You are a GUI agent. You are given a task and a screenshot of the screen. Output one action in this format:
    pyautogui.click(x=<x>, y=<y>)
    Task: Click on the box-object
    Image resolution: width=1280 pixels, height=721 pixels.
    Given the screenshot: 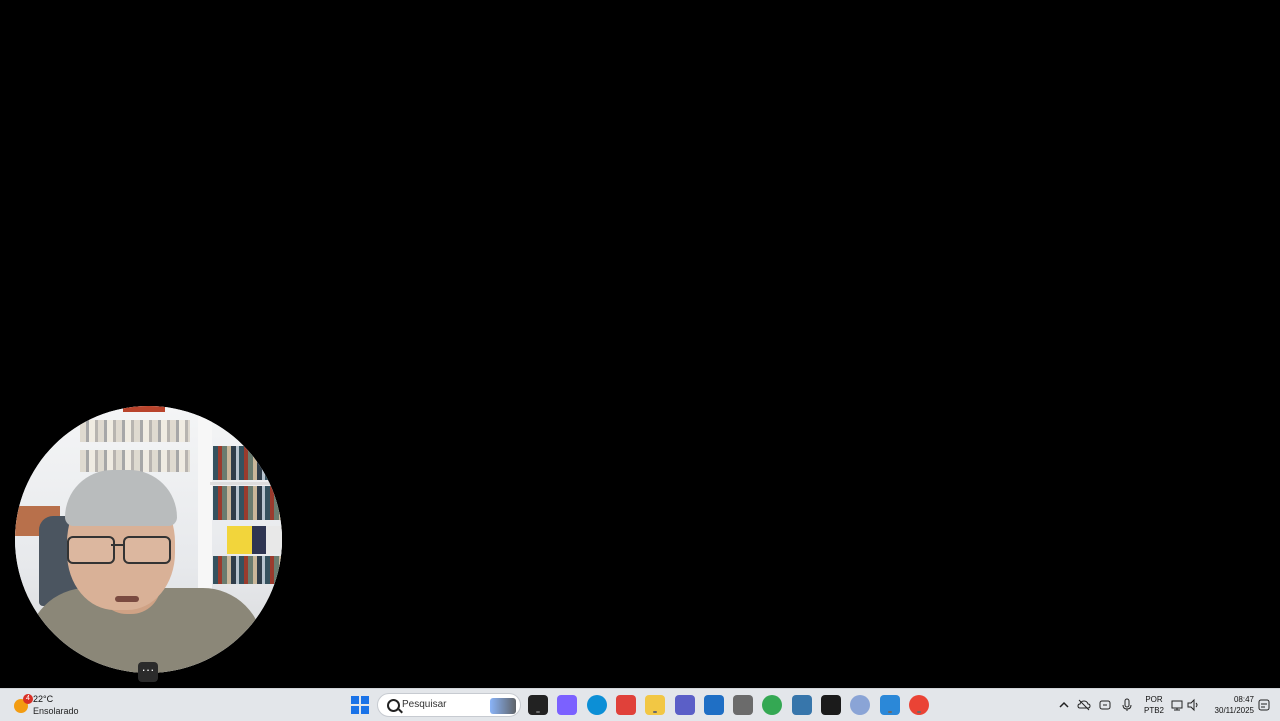 What is the action you would take?
    pyautogui.click(x=254, y=540)
    